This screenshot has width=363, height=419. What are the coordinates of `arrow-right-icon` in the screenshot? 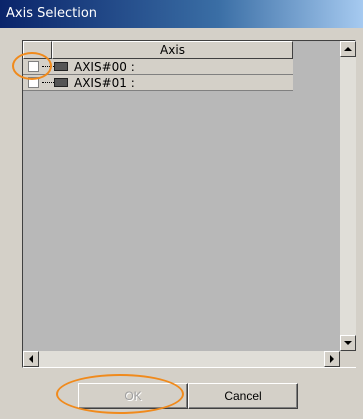 It's located at (332, 359).